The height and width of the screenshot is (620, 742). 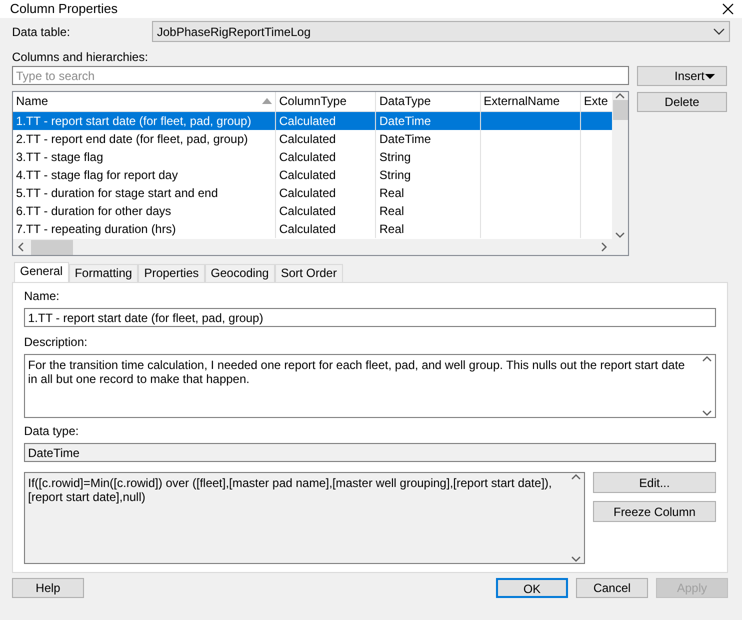 I want to click on table-row: 1.TT - report start date (for fleet, pad, group) Calculated DateTime, so click(x=312, y=120).